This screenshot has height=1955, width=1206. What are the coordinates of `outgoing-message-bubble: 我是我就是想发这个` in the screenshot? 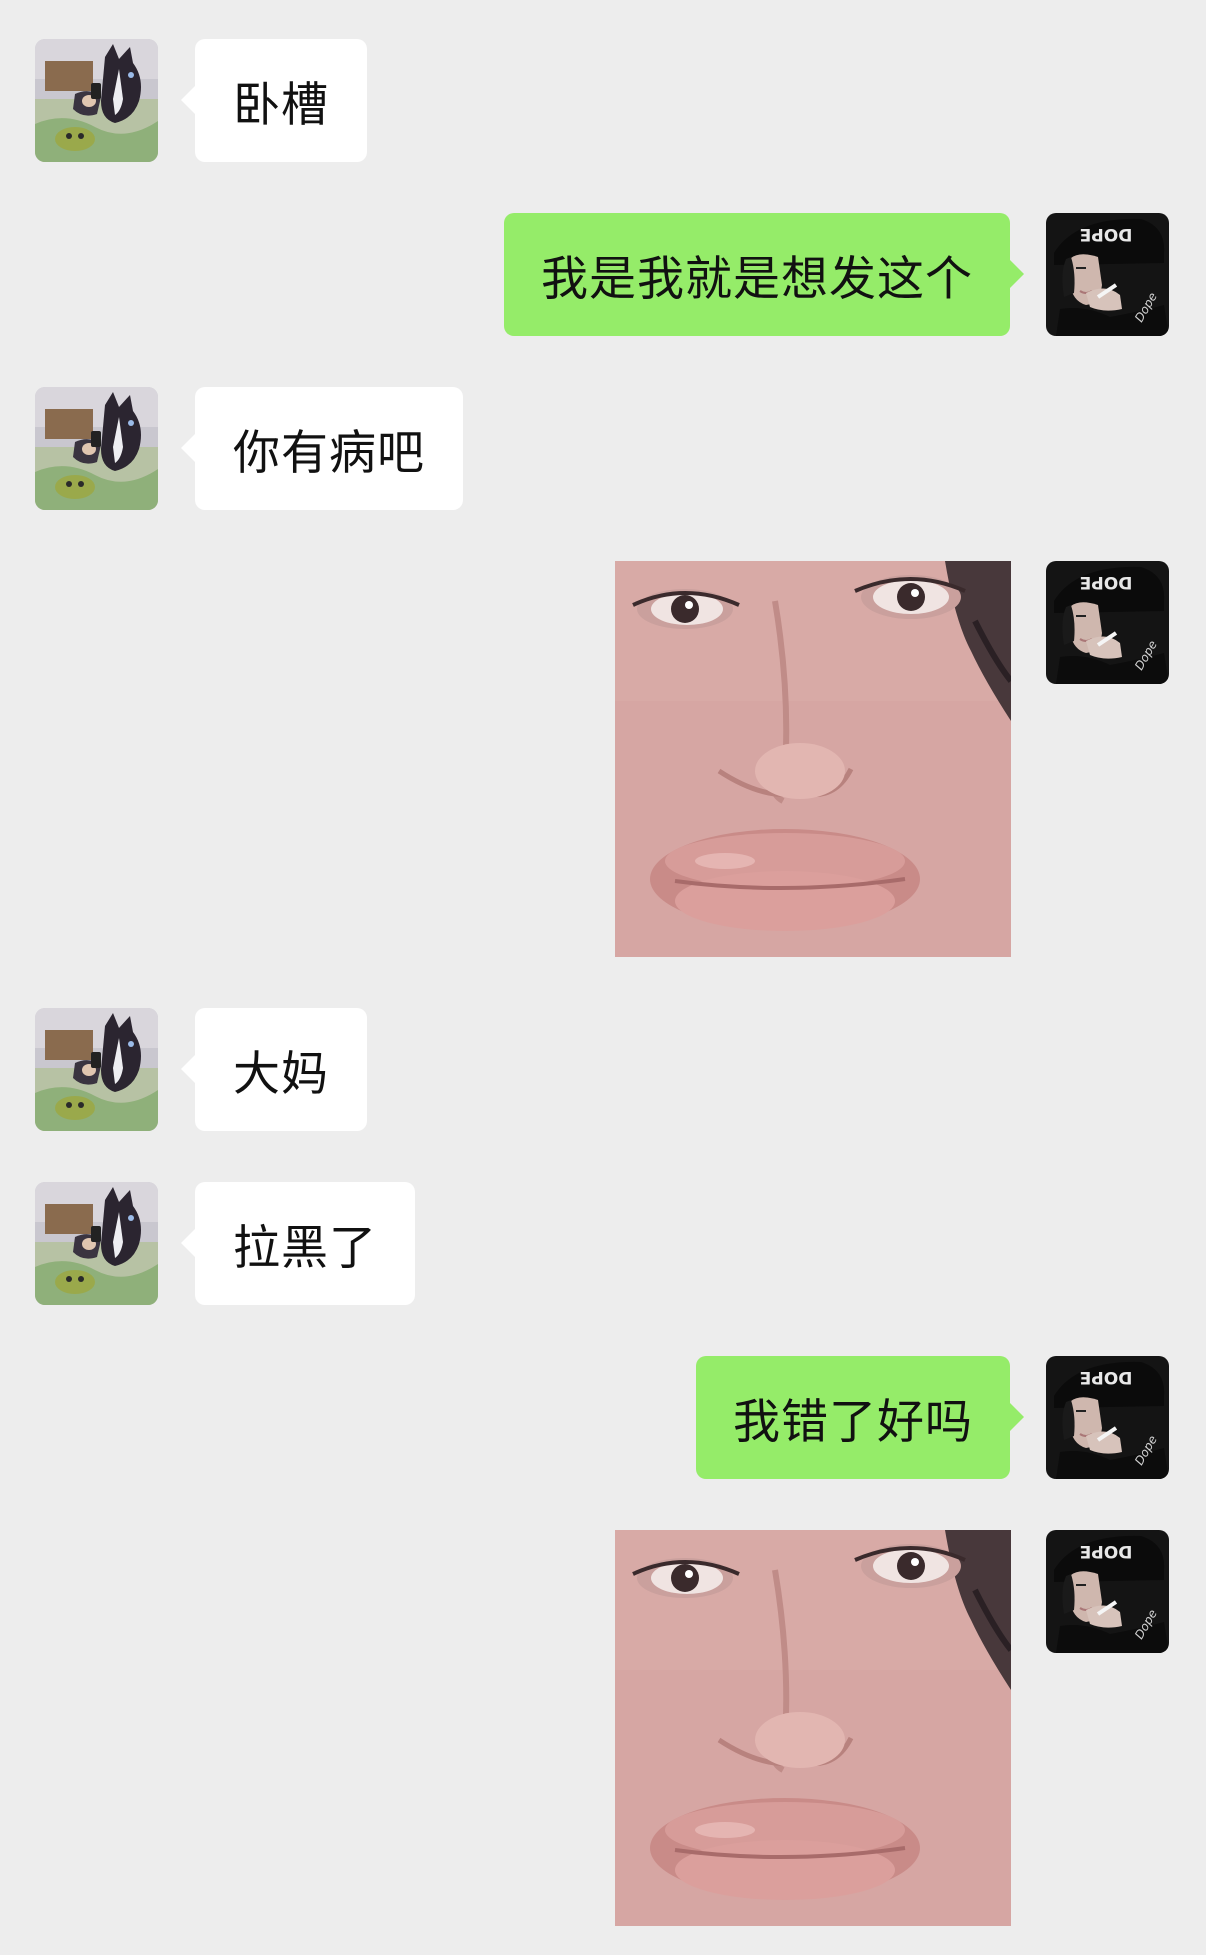 It's located at (764, 274).